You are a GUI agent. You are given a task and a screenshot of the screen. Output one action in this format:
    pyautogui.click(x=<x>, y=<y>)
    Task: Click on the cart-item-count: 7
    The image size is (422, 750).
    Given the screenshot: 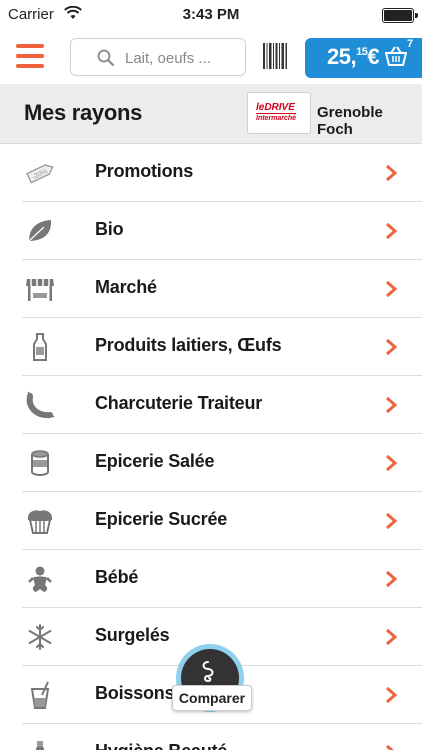 What is the action you would take?
    pyautogui.click(x=410, y=44)
    